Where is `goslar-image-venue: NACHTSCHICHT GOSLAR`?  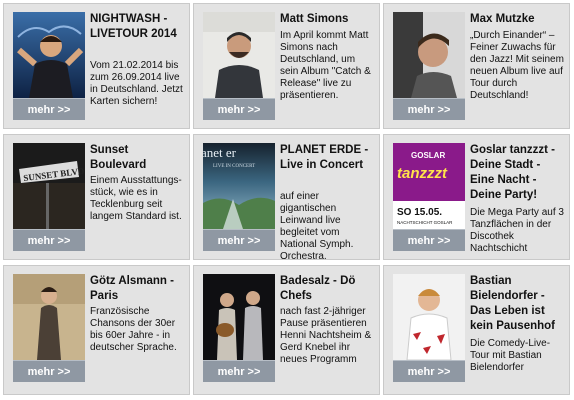
goslar-image-venue: NACHTSCHICHT GOSLAR is located at coordinates (425, 222).